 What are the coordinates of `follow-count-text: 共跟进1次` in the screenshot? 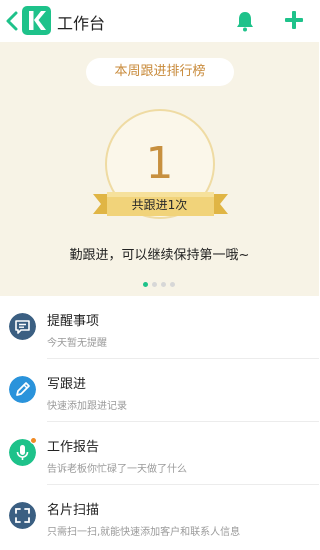 It's located at (159, 205).